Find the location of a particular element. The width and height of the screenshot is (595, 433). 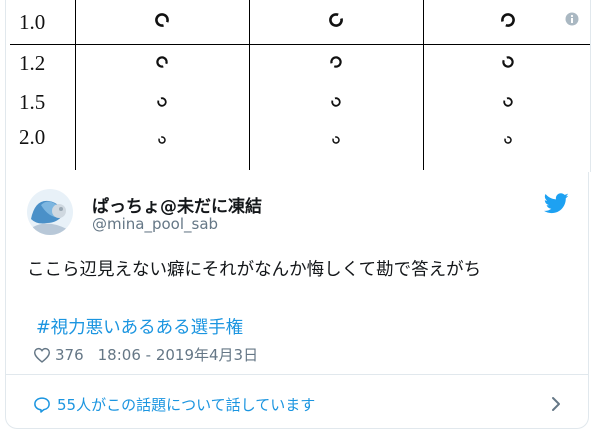

chevron-right-icon is located at coordinates (556, 404).